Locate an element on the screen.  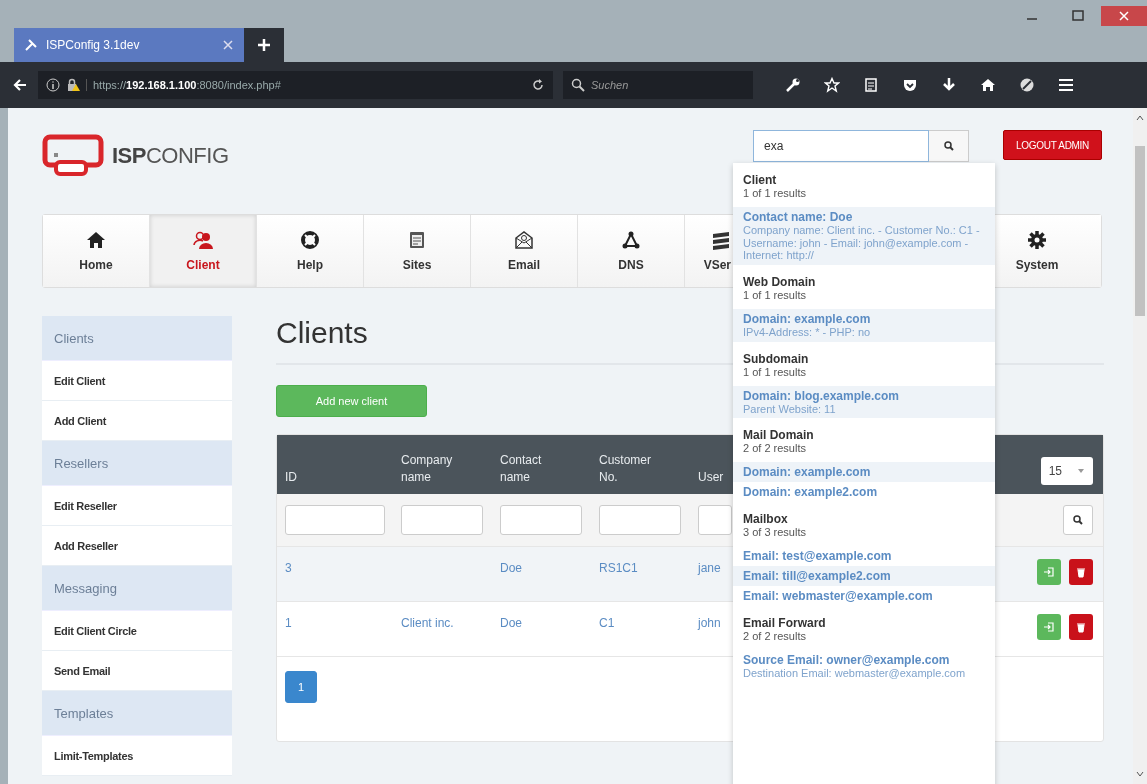
search-result: Email: webmaster@example.com is located at coordinates (864, 596).